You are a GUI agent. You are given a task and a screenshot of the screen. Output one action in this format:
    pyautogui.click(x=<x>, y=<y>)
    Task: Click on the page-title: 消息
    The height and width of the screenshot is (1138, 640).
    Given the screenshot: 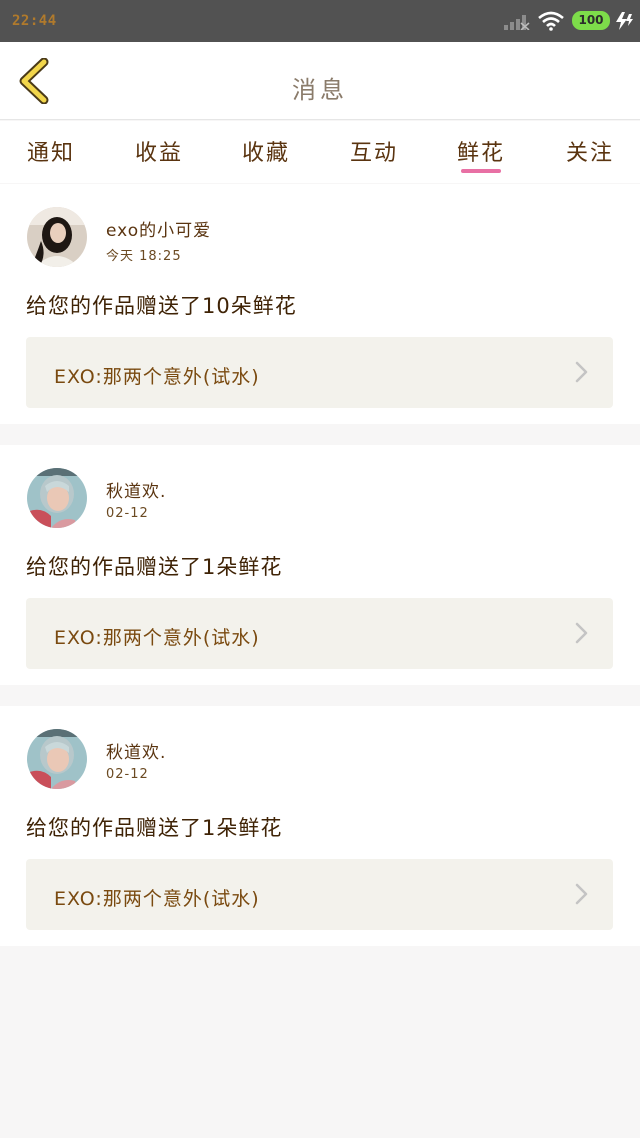 What is the action you would take?
    pyautogui.click(x=320, y=90)
    